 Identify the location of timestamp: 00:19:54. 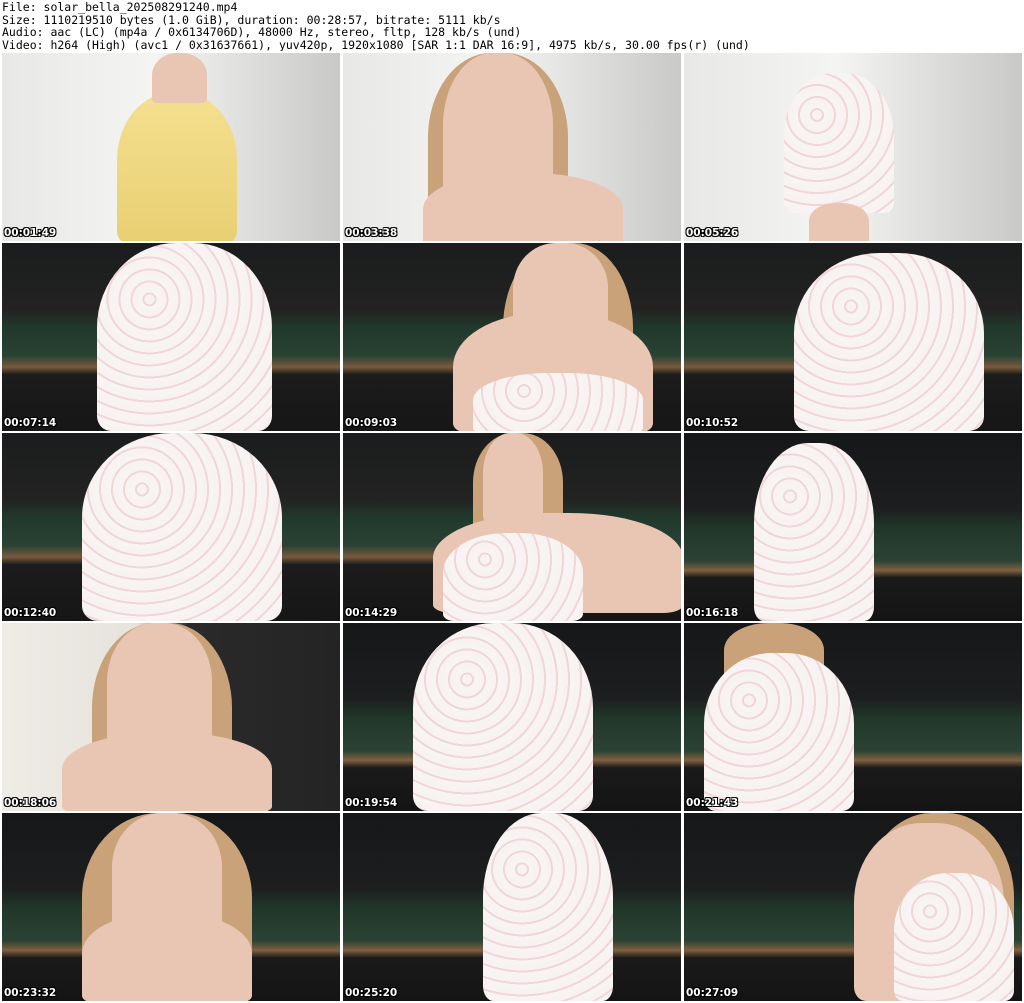
(371, 803).